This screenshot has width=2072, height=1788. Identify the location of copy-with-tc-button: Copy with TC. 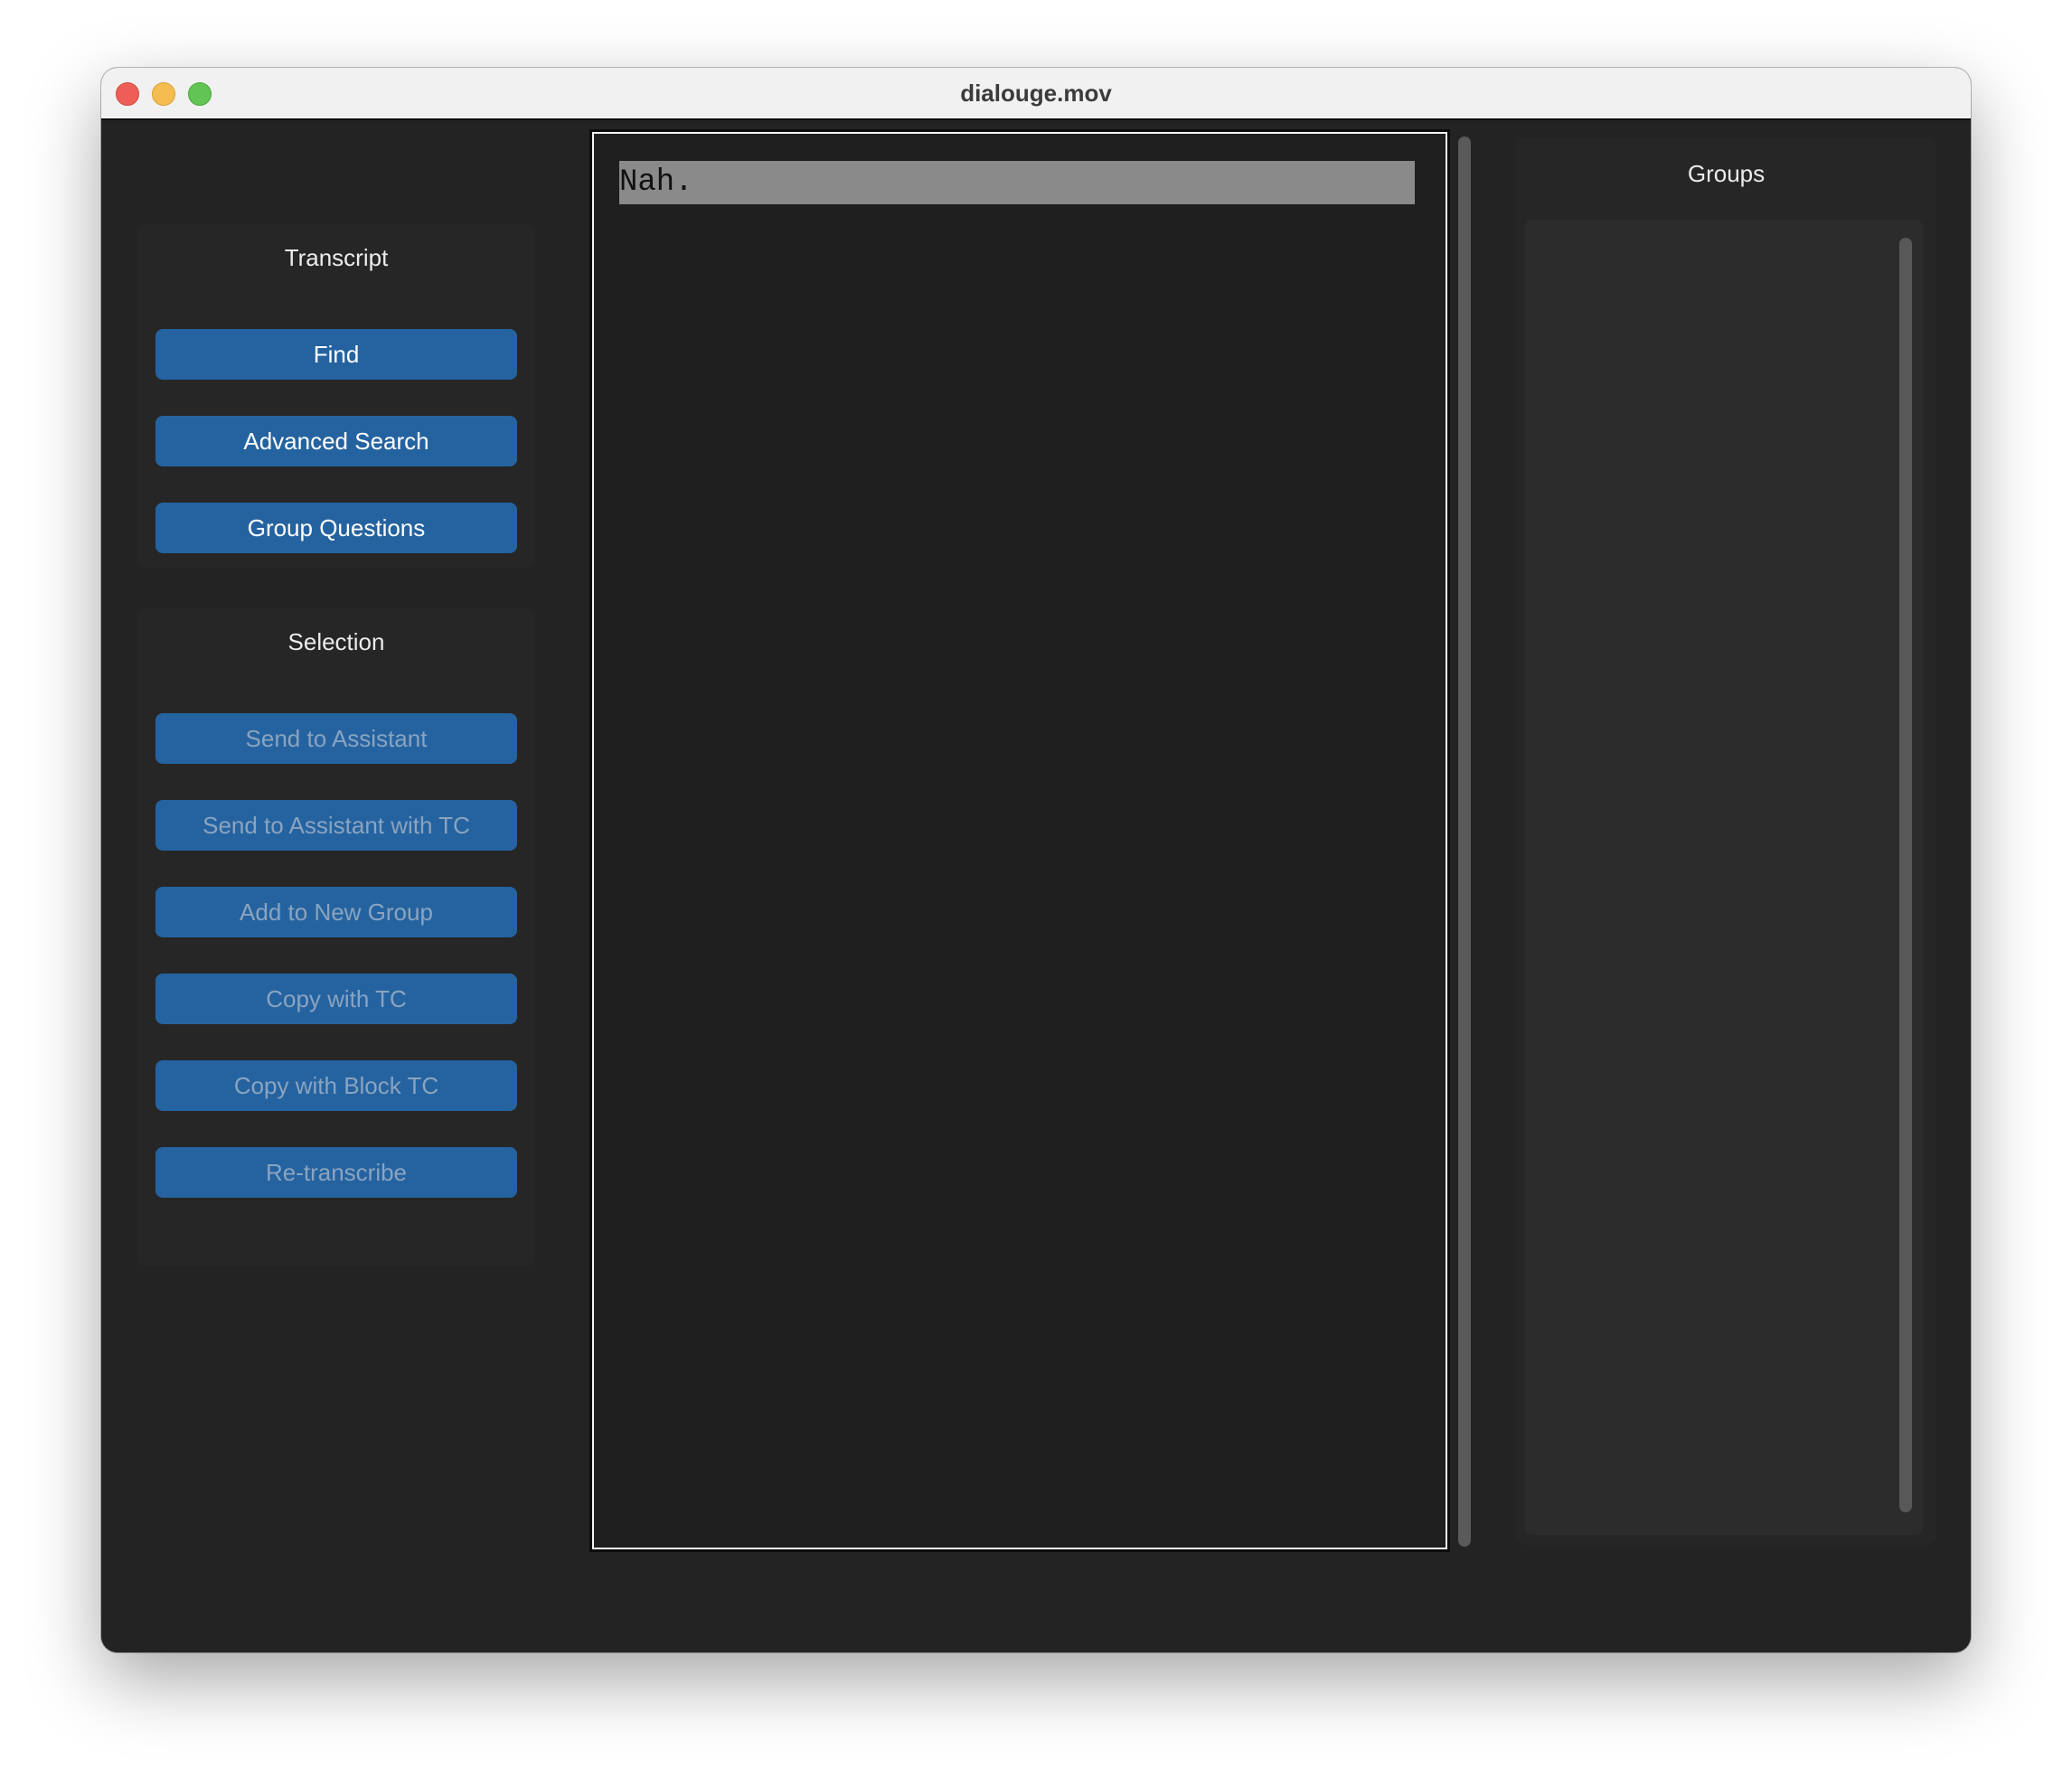
(336, 999).